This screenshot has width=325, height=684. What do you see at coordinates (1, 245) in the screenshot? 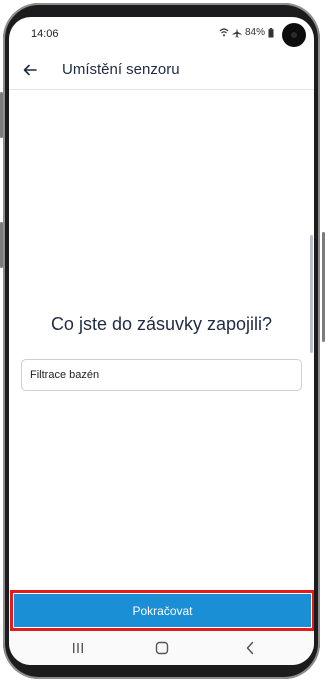
I see `volume-button` at bounding box center [1, 245].